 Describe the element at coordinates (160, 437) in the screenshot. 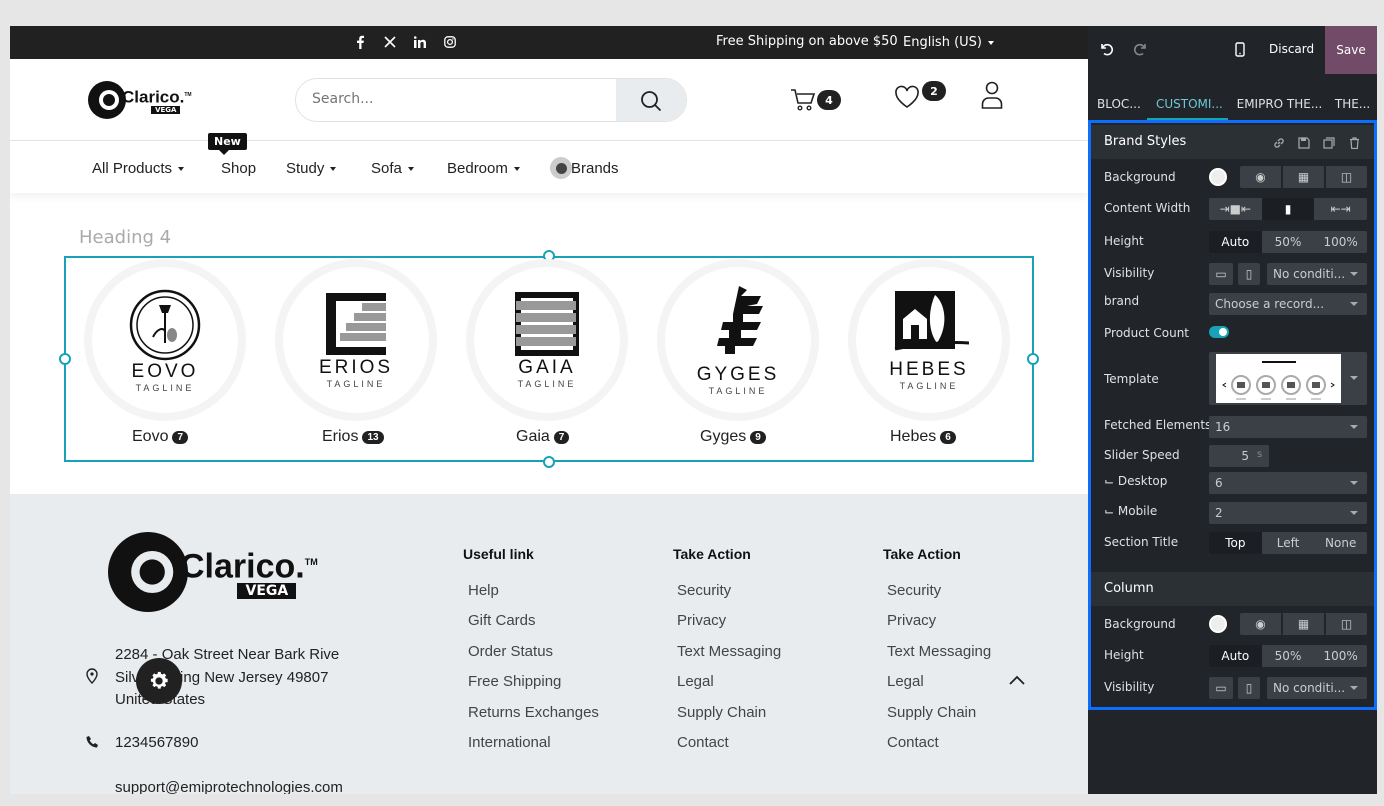

I see `brand-name: Eovo 7` at that location.